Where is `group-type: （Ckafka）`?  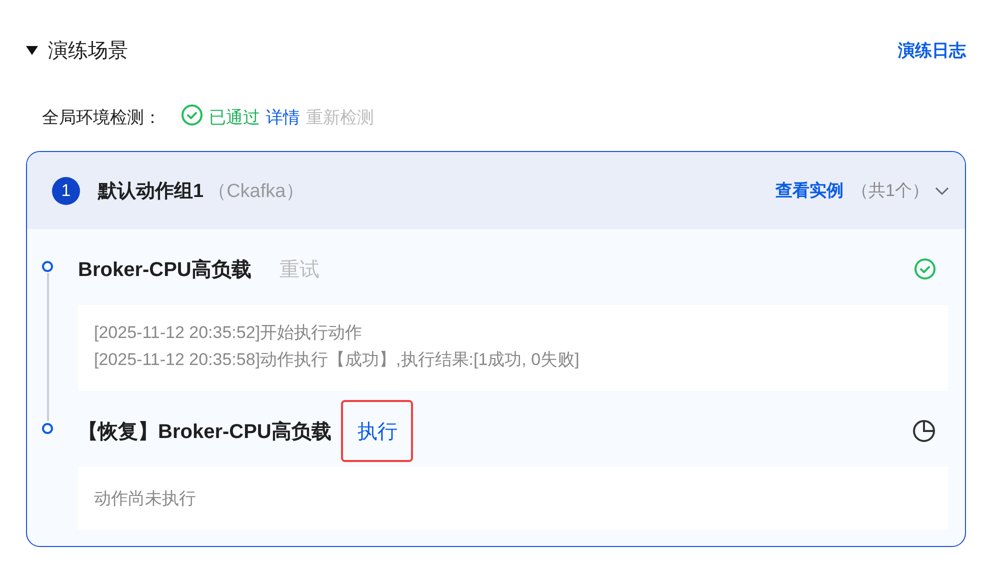
group-type: （Ckafka） is located at coordinates (256, 192).